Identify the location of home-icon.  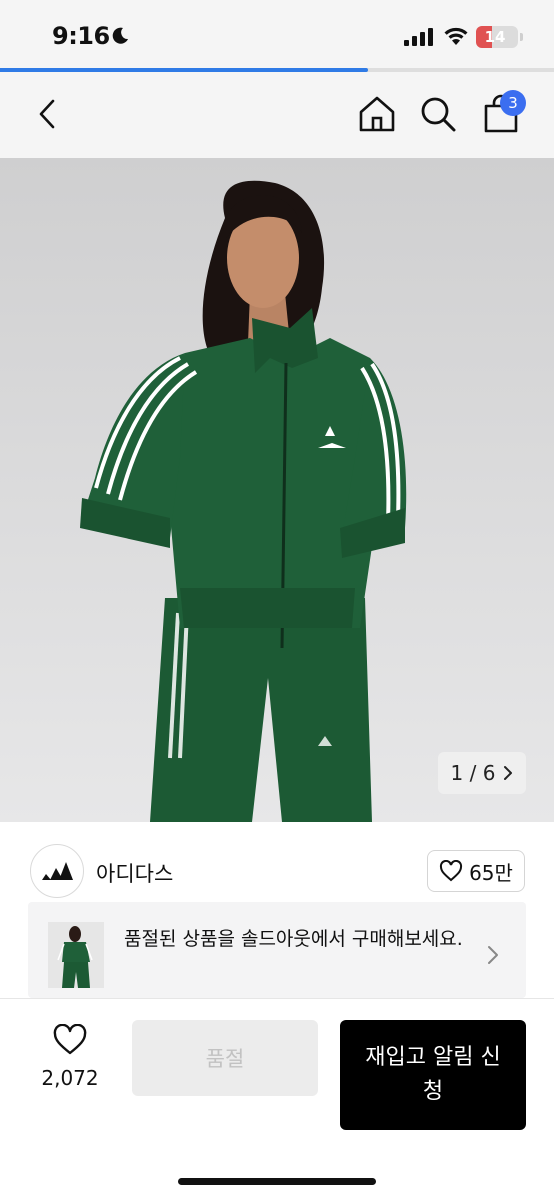
(377, 114).